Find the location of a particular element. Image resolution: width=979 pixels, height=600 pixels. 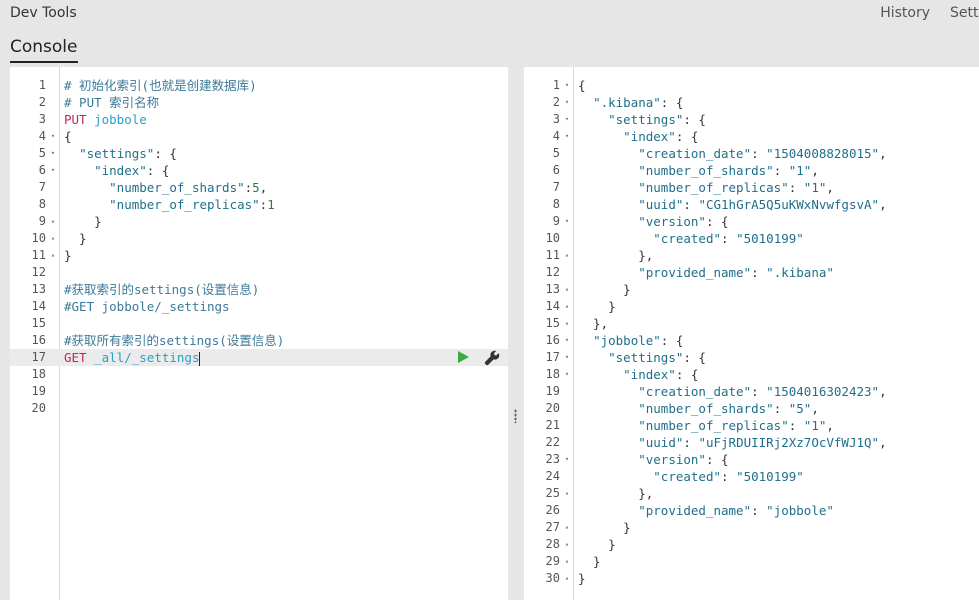

code-line: 6 ▾ "index": { is located at coordinates (259, 170).